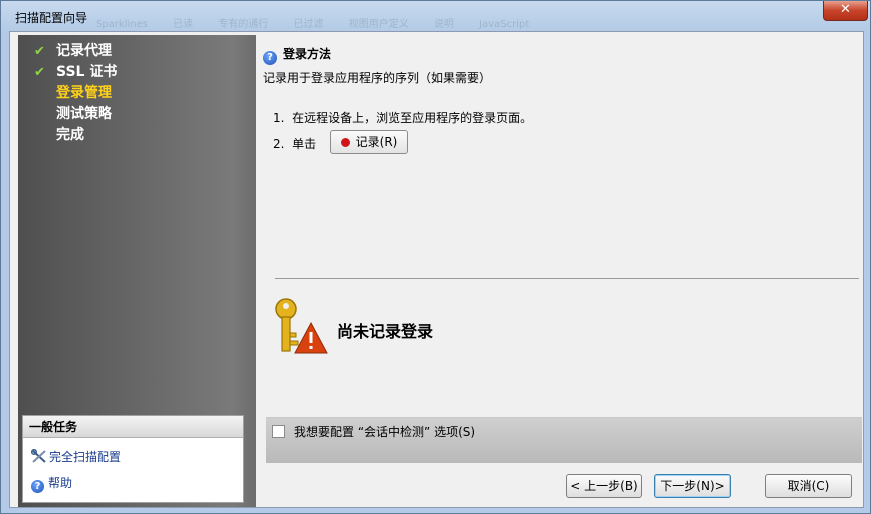  Describe the element at coordinates (378, 24) in the screenshot. I see `background-tab: 视图用户定义` at that location.